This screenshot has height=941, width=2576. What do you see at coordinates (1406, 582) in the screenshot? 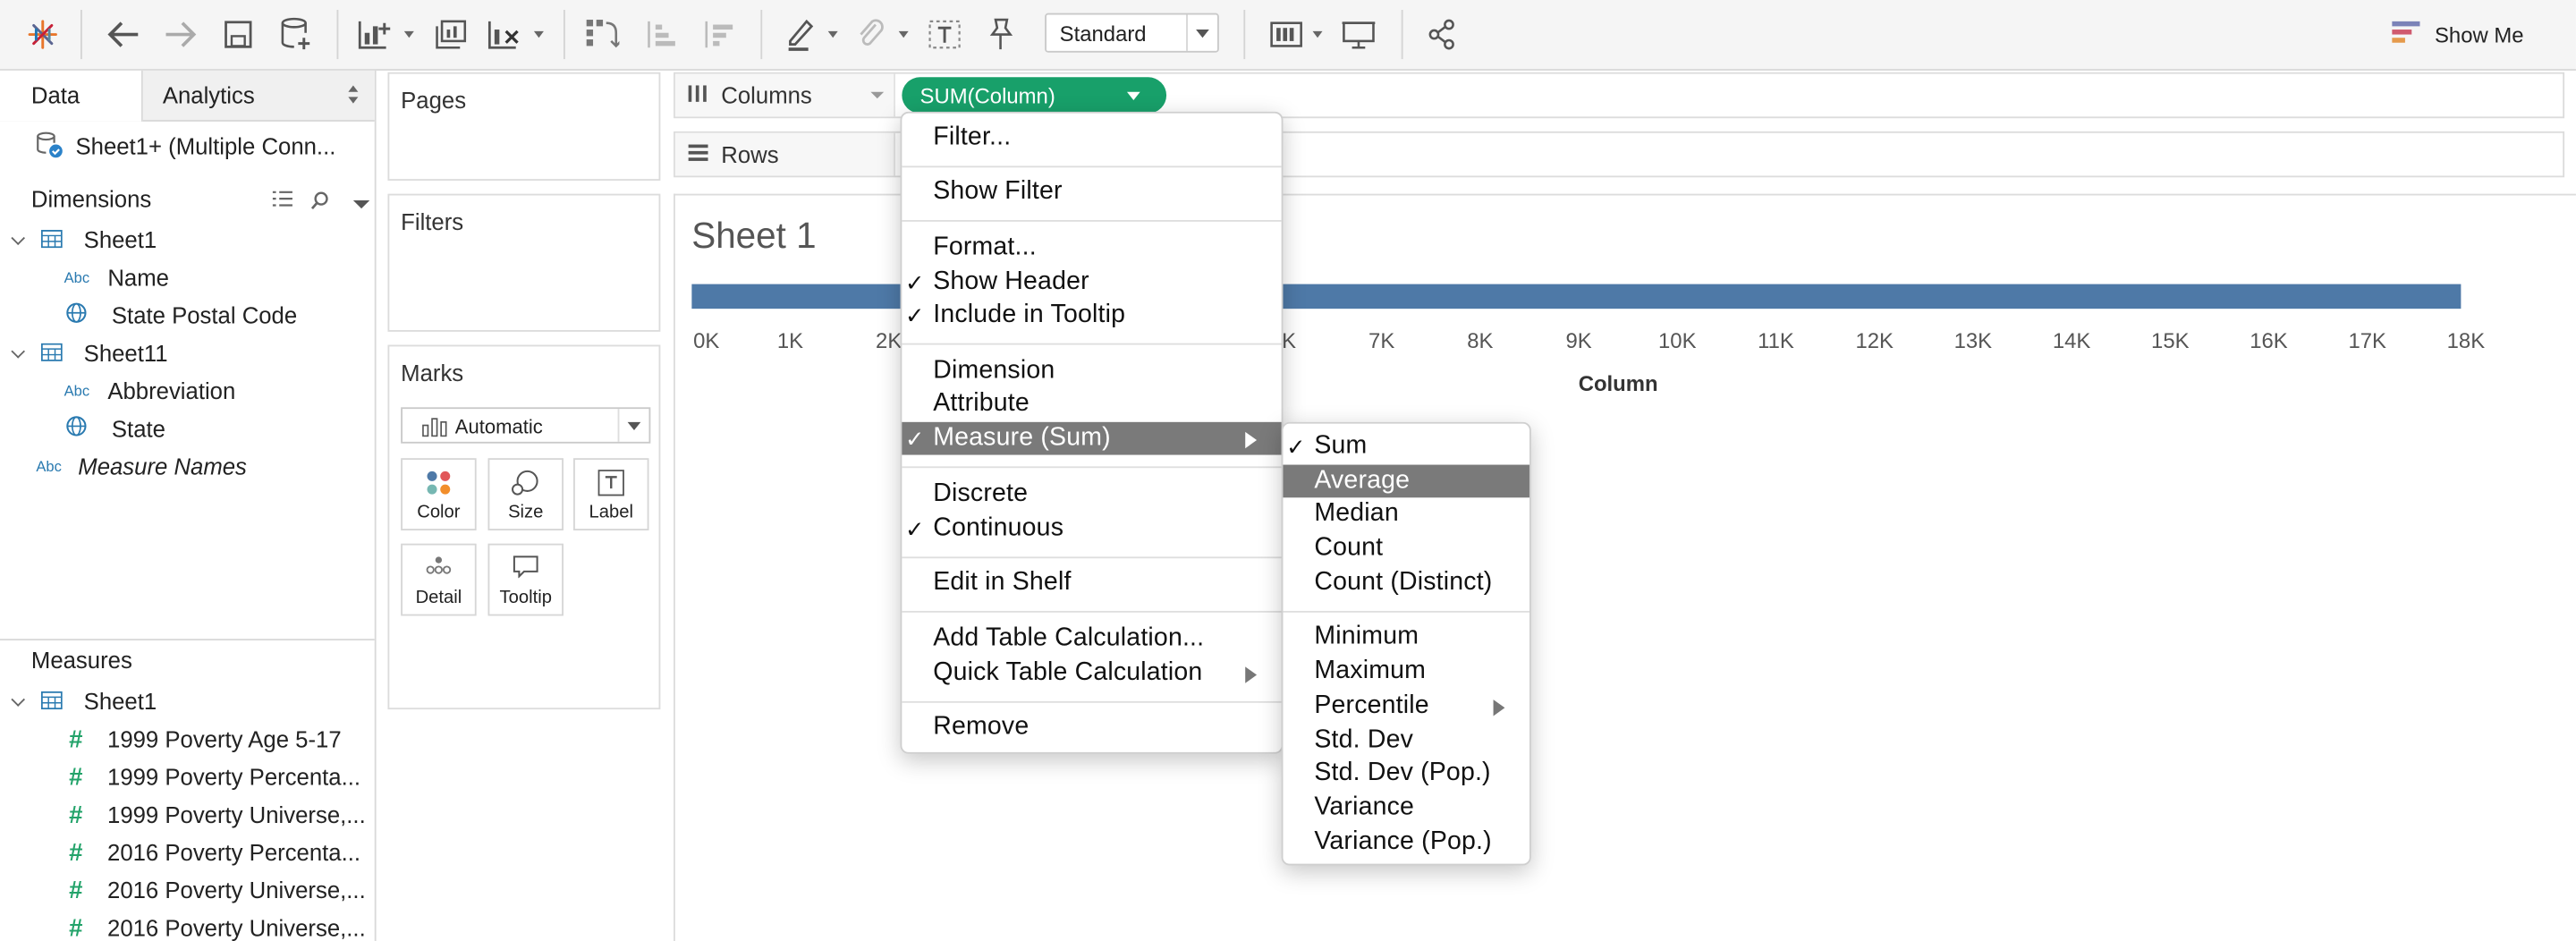
I see `submenu-item-count-distinct: Count (Distinct)` at bounding box center [1406, 582].